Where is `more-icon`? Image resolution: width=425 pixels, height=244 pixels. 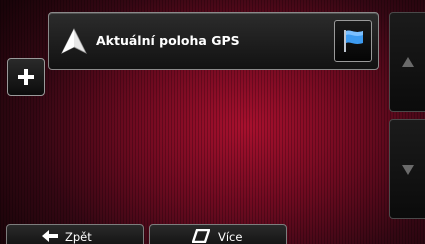
more-icon is located at coordinates (201, 236).